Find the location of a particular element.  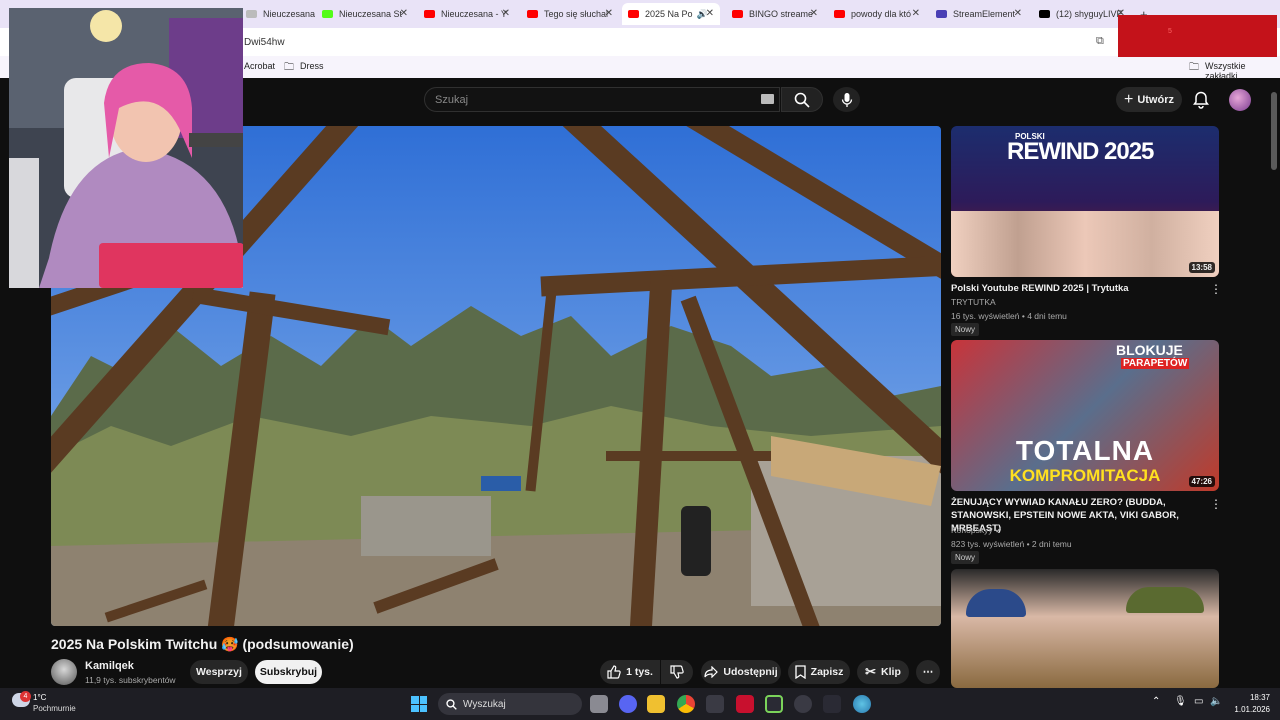

keyboard-icon is located at coordinates (767, 99).